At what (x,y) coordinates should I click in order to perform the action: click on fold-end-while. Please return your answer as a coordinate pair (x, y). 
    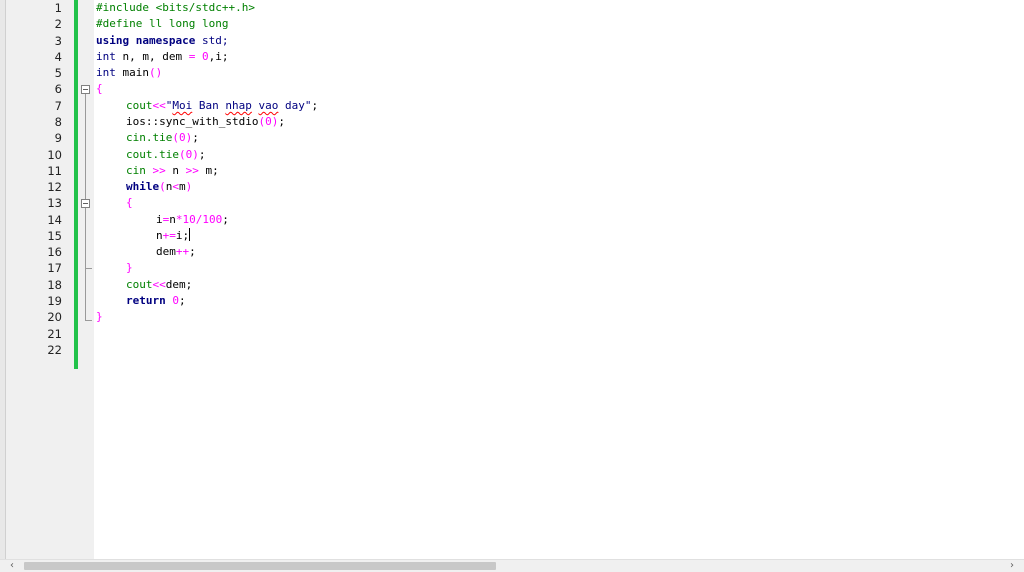
    Looking at the image, I should click on (88, 268).